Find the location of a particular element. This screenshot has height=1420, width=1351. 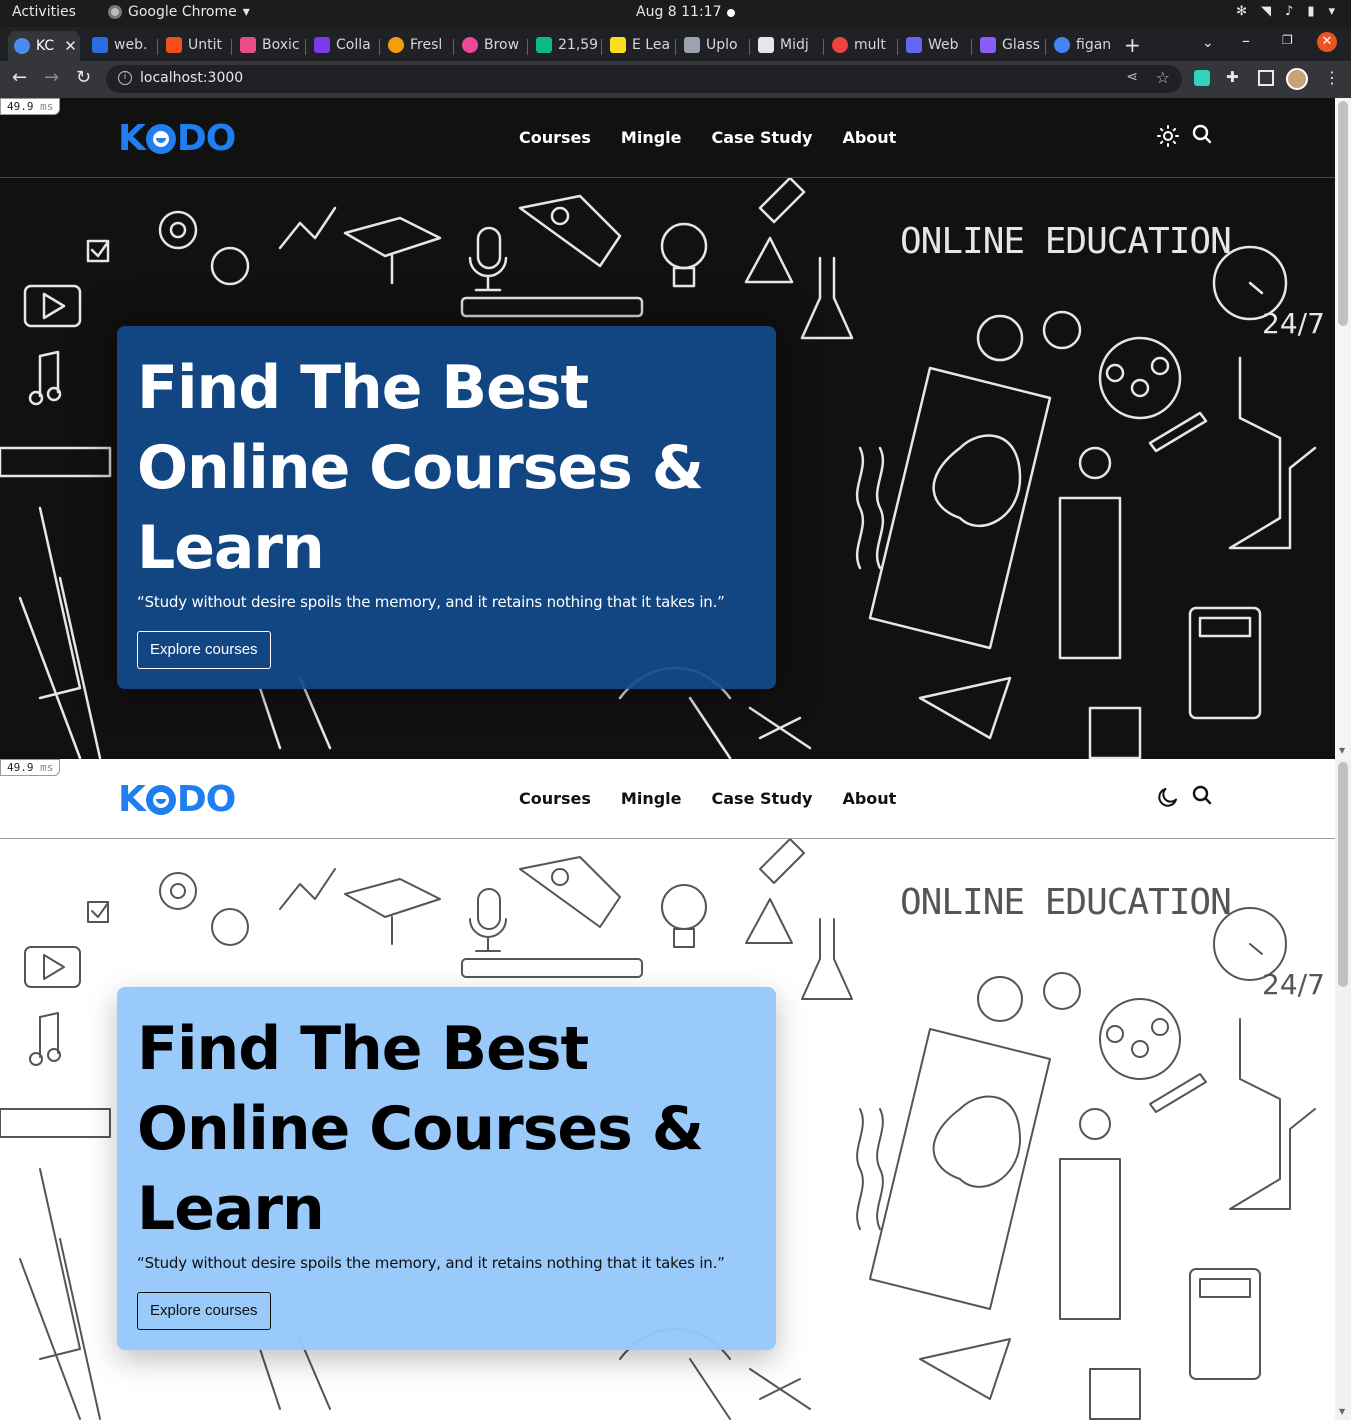

minimize-icon: – is located at coordinates (1246, 40).